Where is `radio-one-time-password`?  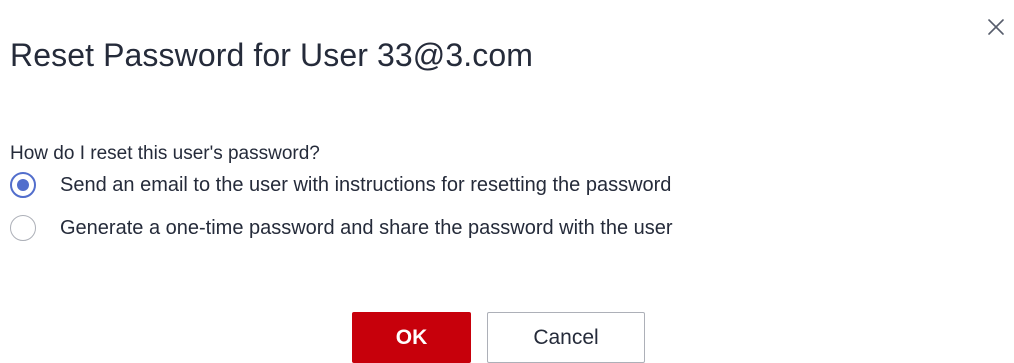
radio-one-time-password is located at coordinates (23, 228).